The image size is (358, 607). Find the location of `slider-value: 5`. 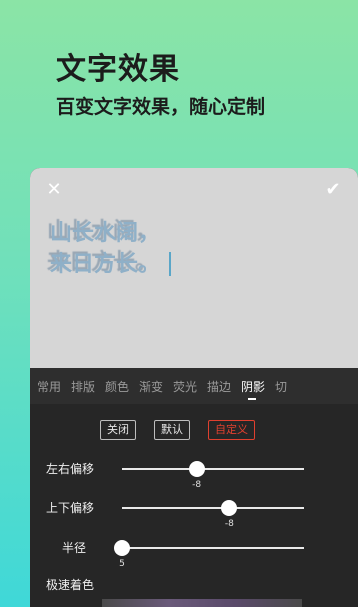

slider-value: 5 is located at coordinates (122, 564).